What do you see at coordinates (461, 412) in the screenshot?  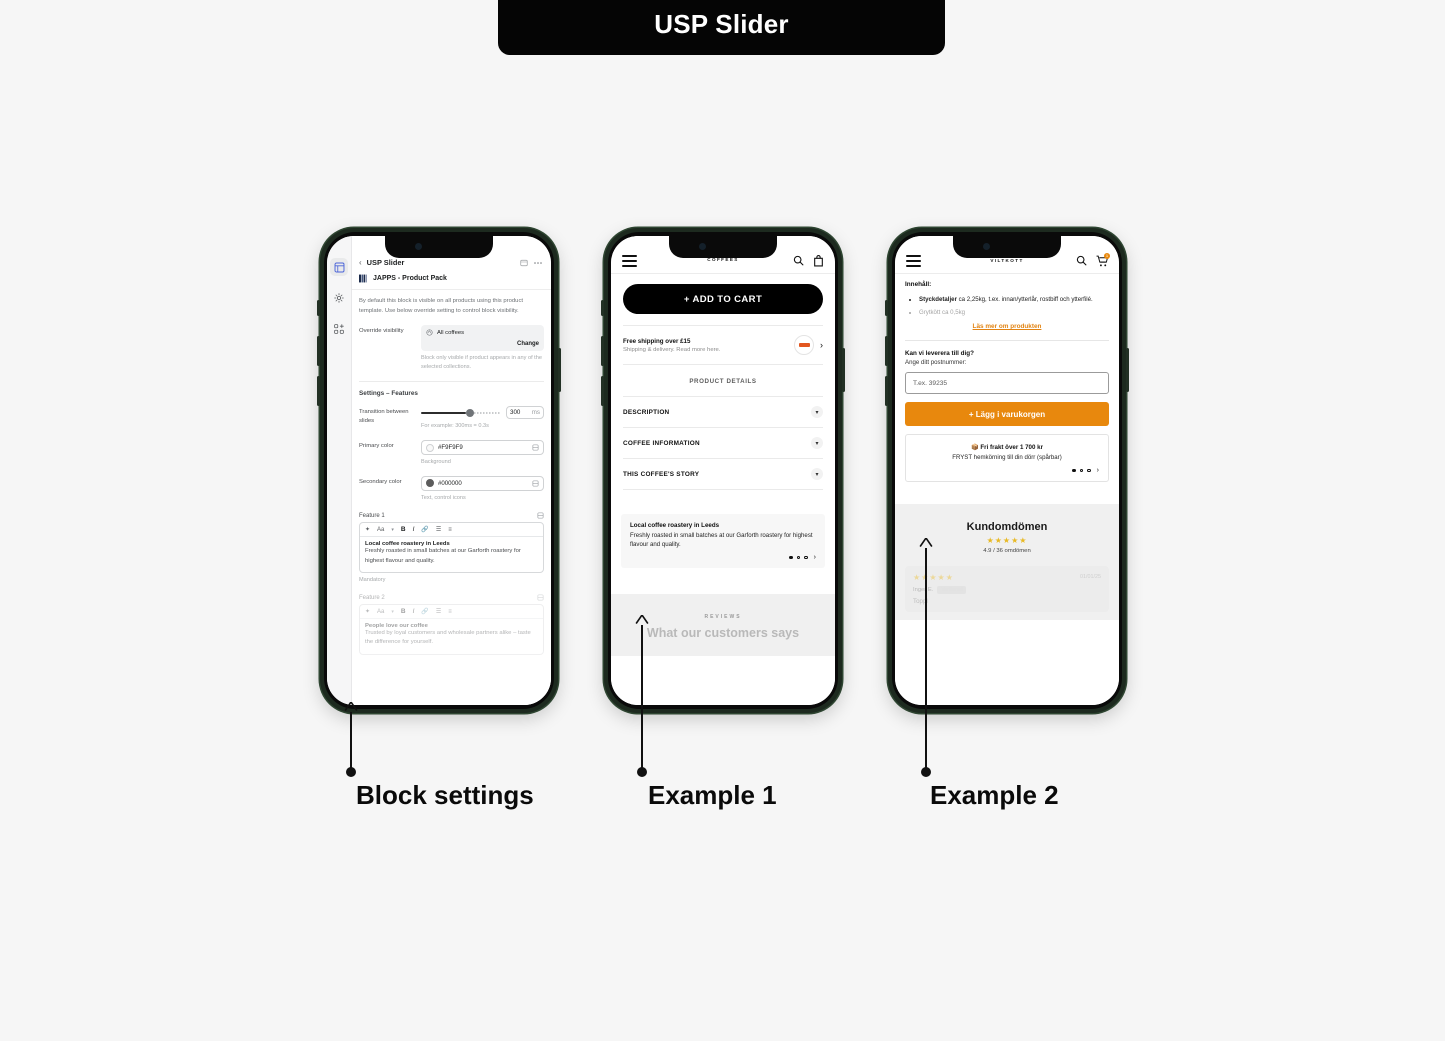 I see `transition-slider` at bounding box center [461, 412].